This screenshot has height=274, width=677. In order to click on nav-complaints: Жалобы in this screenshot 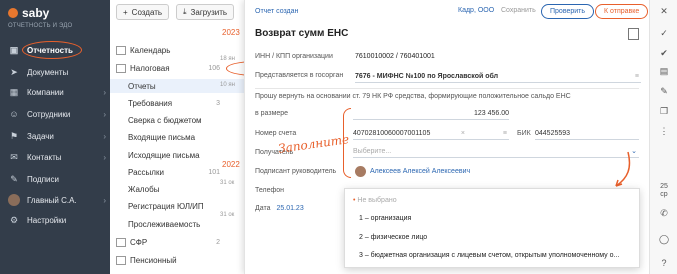, I will do `click(171, 189)`.